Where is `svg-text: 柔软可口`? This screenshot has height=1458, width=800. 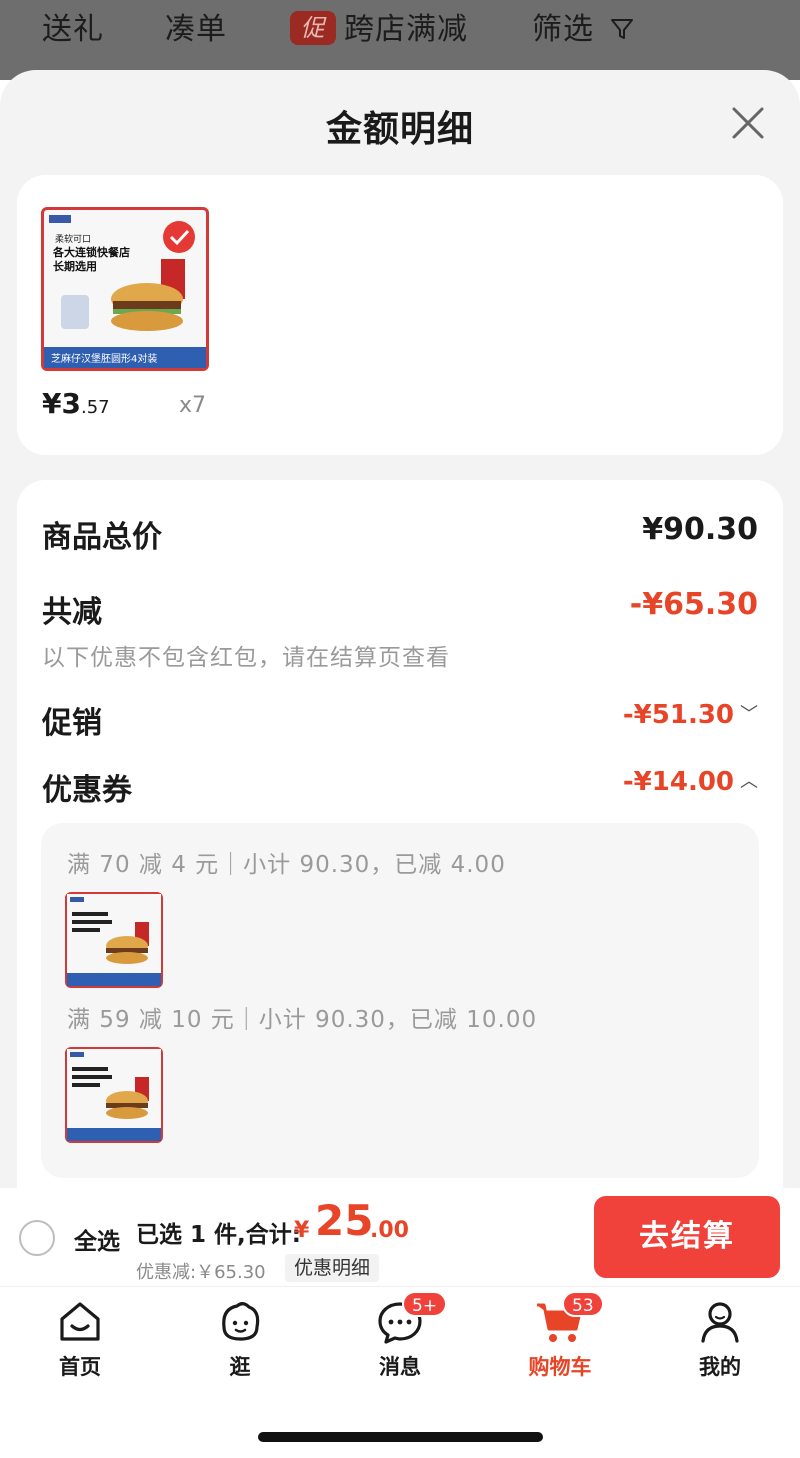 svg-text: 柔软可口 is located at coordinates (73, 239).